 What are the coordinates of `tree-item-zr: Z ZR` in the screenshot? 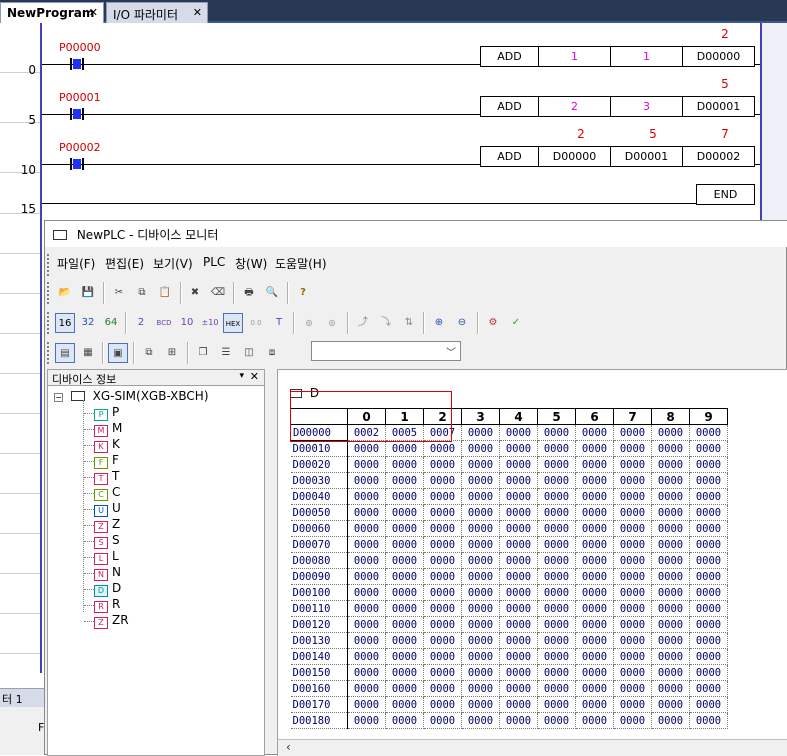 It's located at (111, 621).